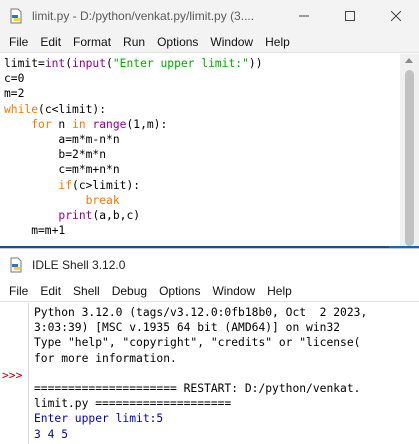 The width and height of the screenshot is (419, 444). I want to click on menu-format: Format, so click(92, 42).